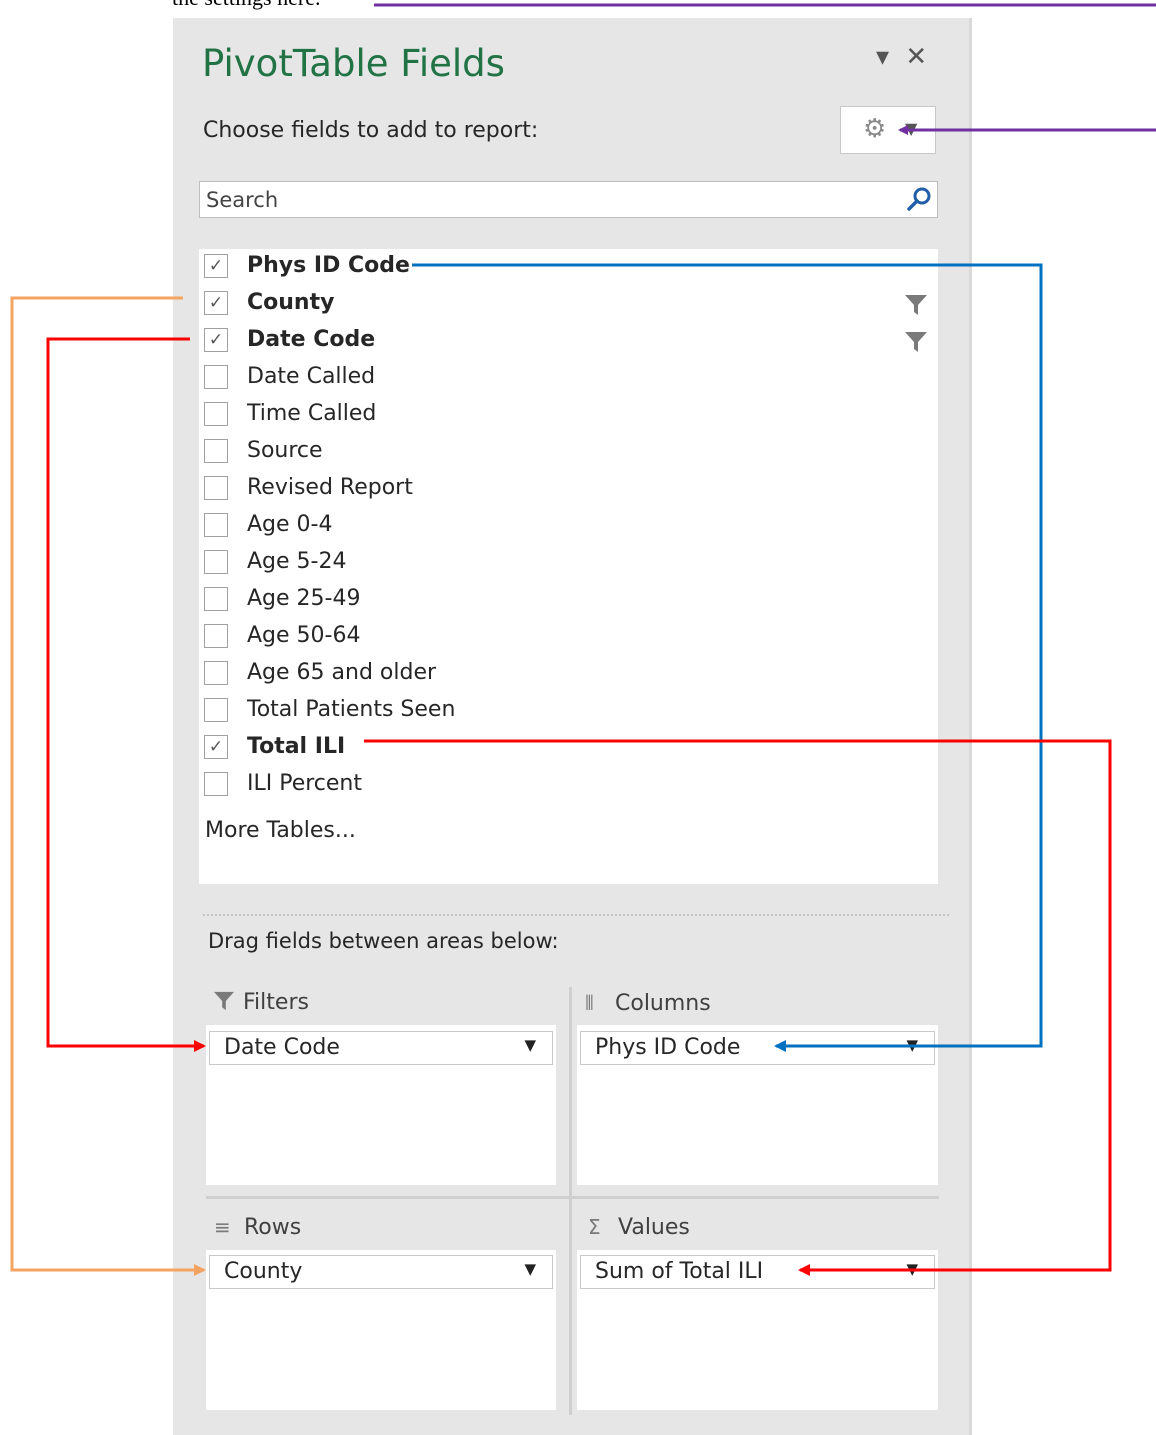 The image size is (1156, 1435). I want to click on field-label: Total ILI, so click(296, 746).